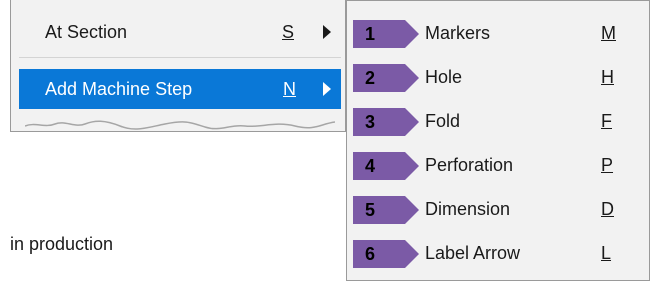 This screenshot has width=653, height=286. I want to click on submenu-item-shortcut: L, so click(606, 253).